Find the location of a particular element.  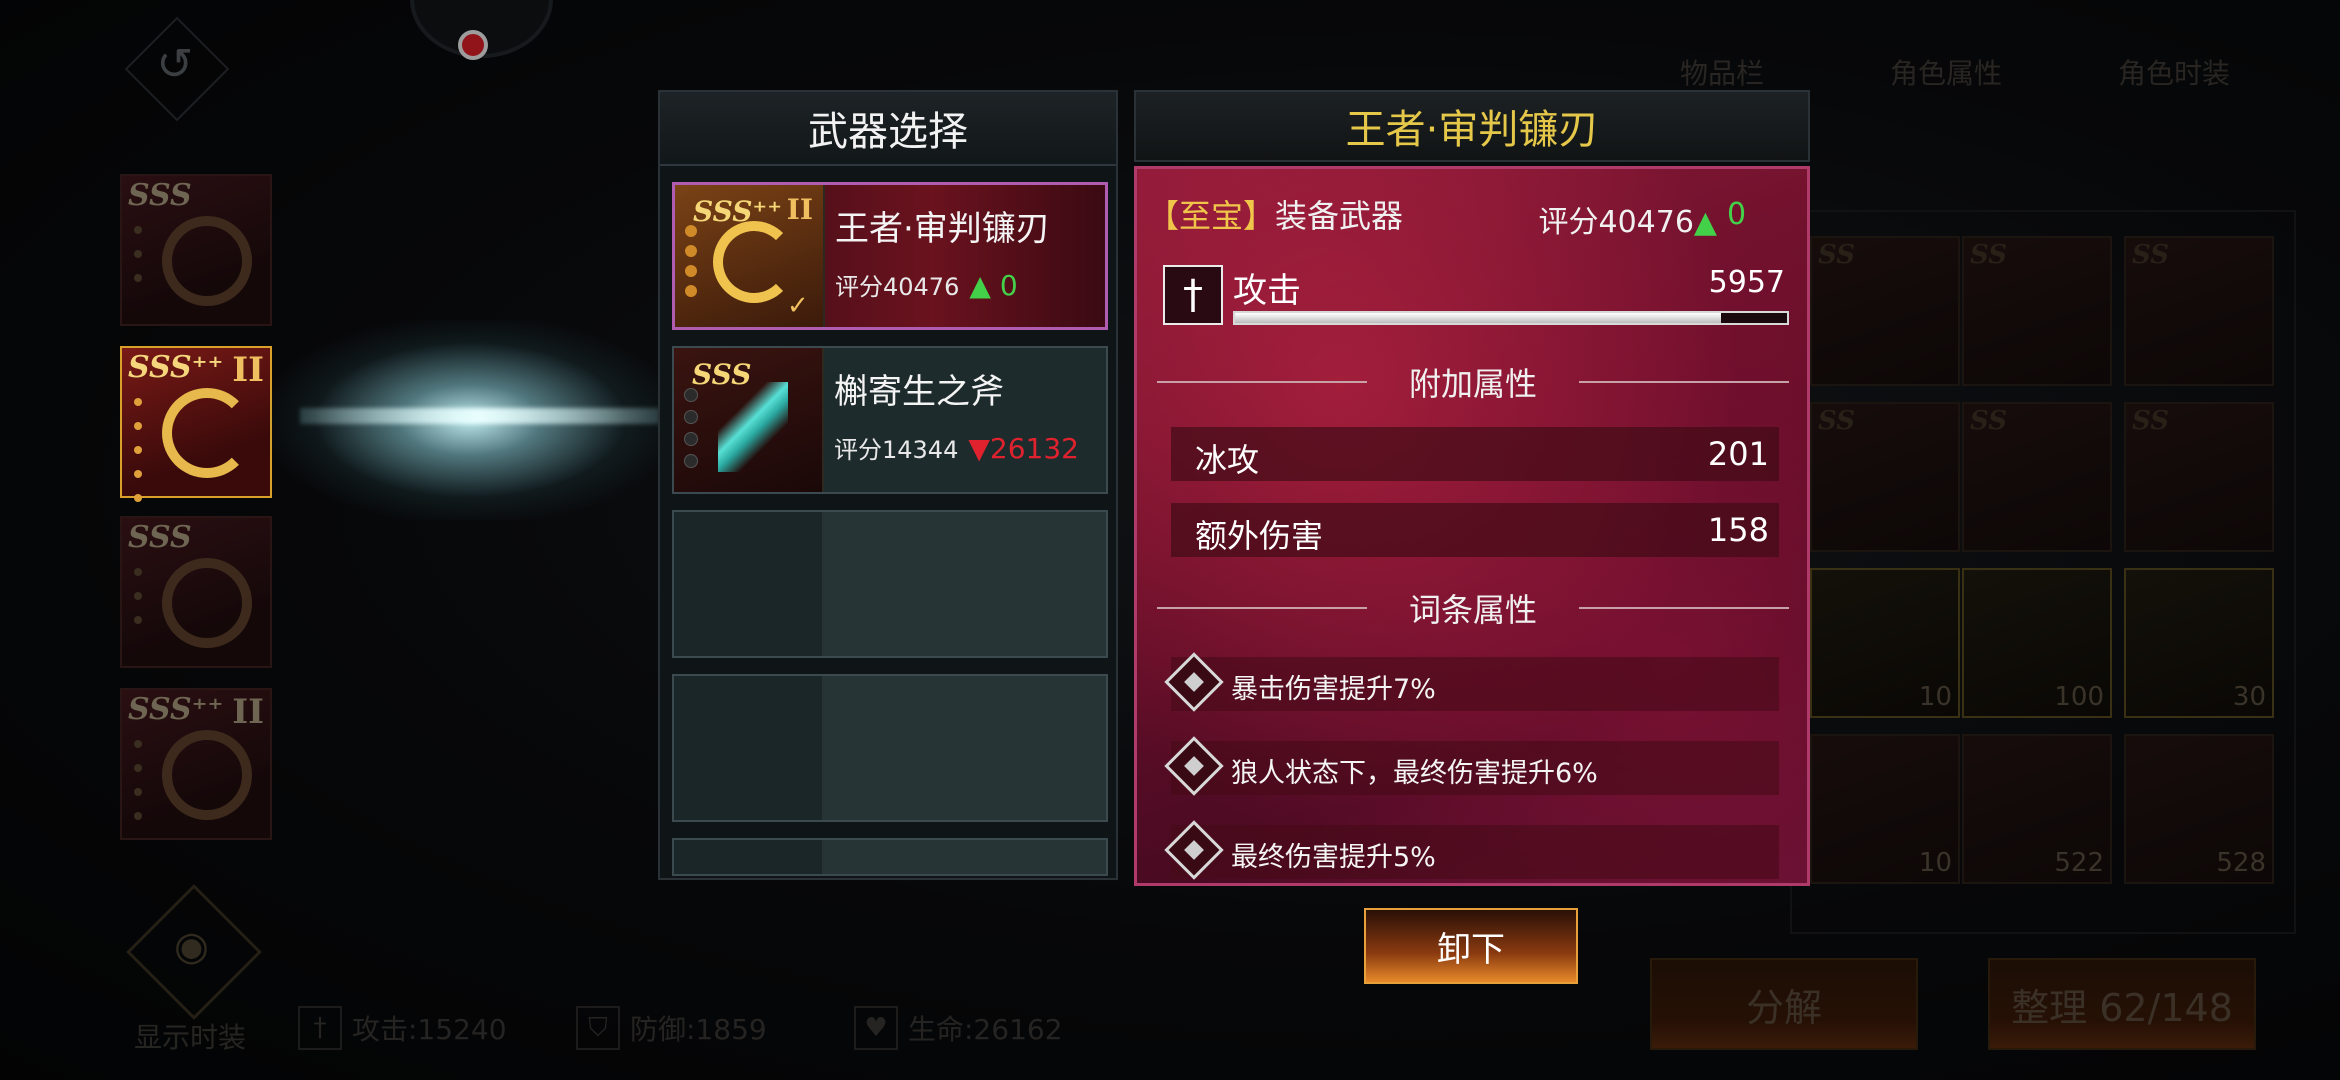

weapon-name: 槲寄生之斧 is located at coordinates (919, 392).